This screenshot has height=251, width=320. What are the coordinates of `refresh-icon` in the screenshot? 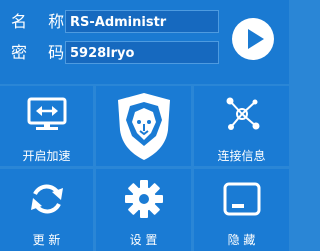 It's located at (46, 199).